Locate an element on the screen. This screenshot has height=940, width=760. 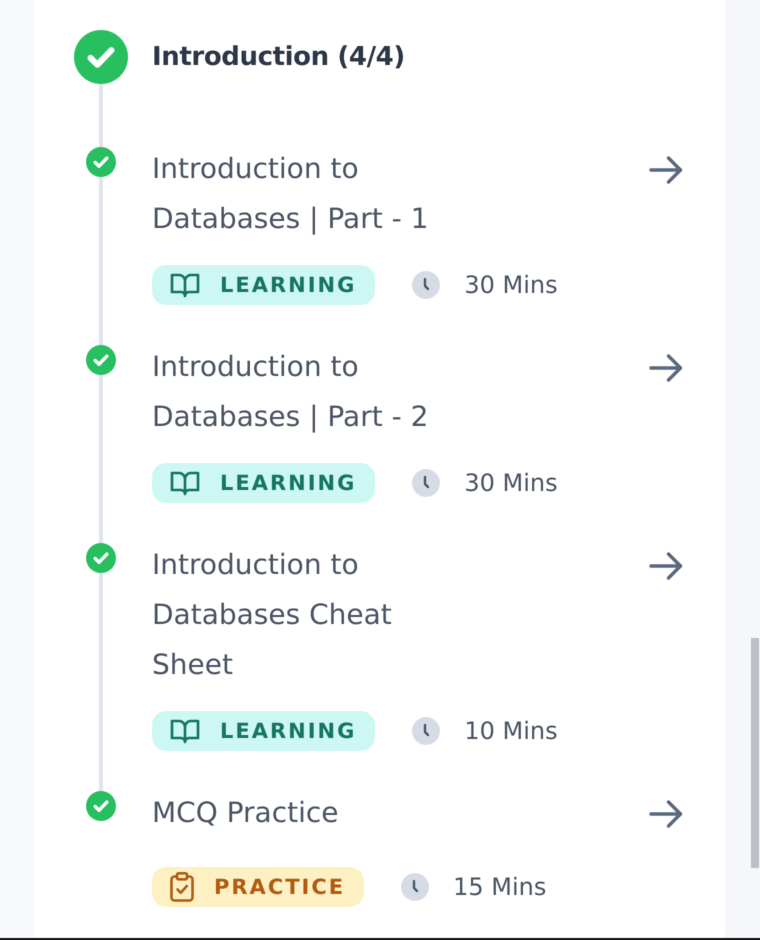
tag-label: PRACTICE is located at coordinates (280, 887).